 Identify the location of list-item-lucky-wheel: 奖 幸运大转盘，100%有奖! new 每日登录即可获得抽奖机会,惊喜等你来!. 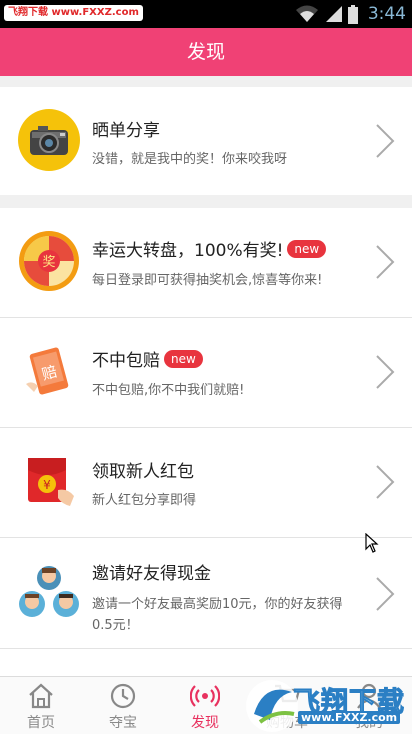
(206, 262).